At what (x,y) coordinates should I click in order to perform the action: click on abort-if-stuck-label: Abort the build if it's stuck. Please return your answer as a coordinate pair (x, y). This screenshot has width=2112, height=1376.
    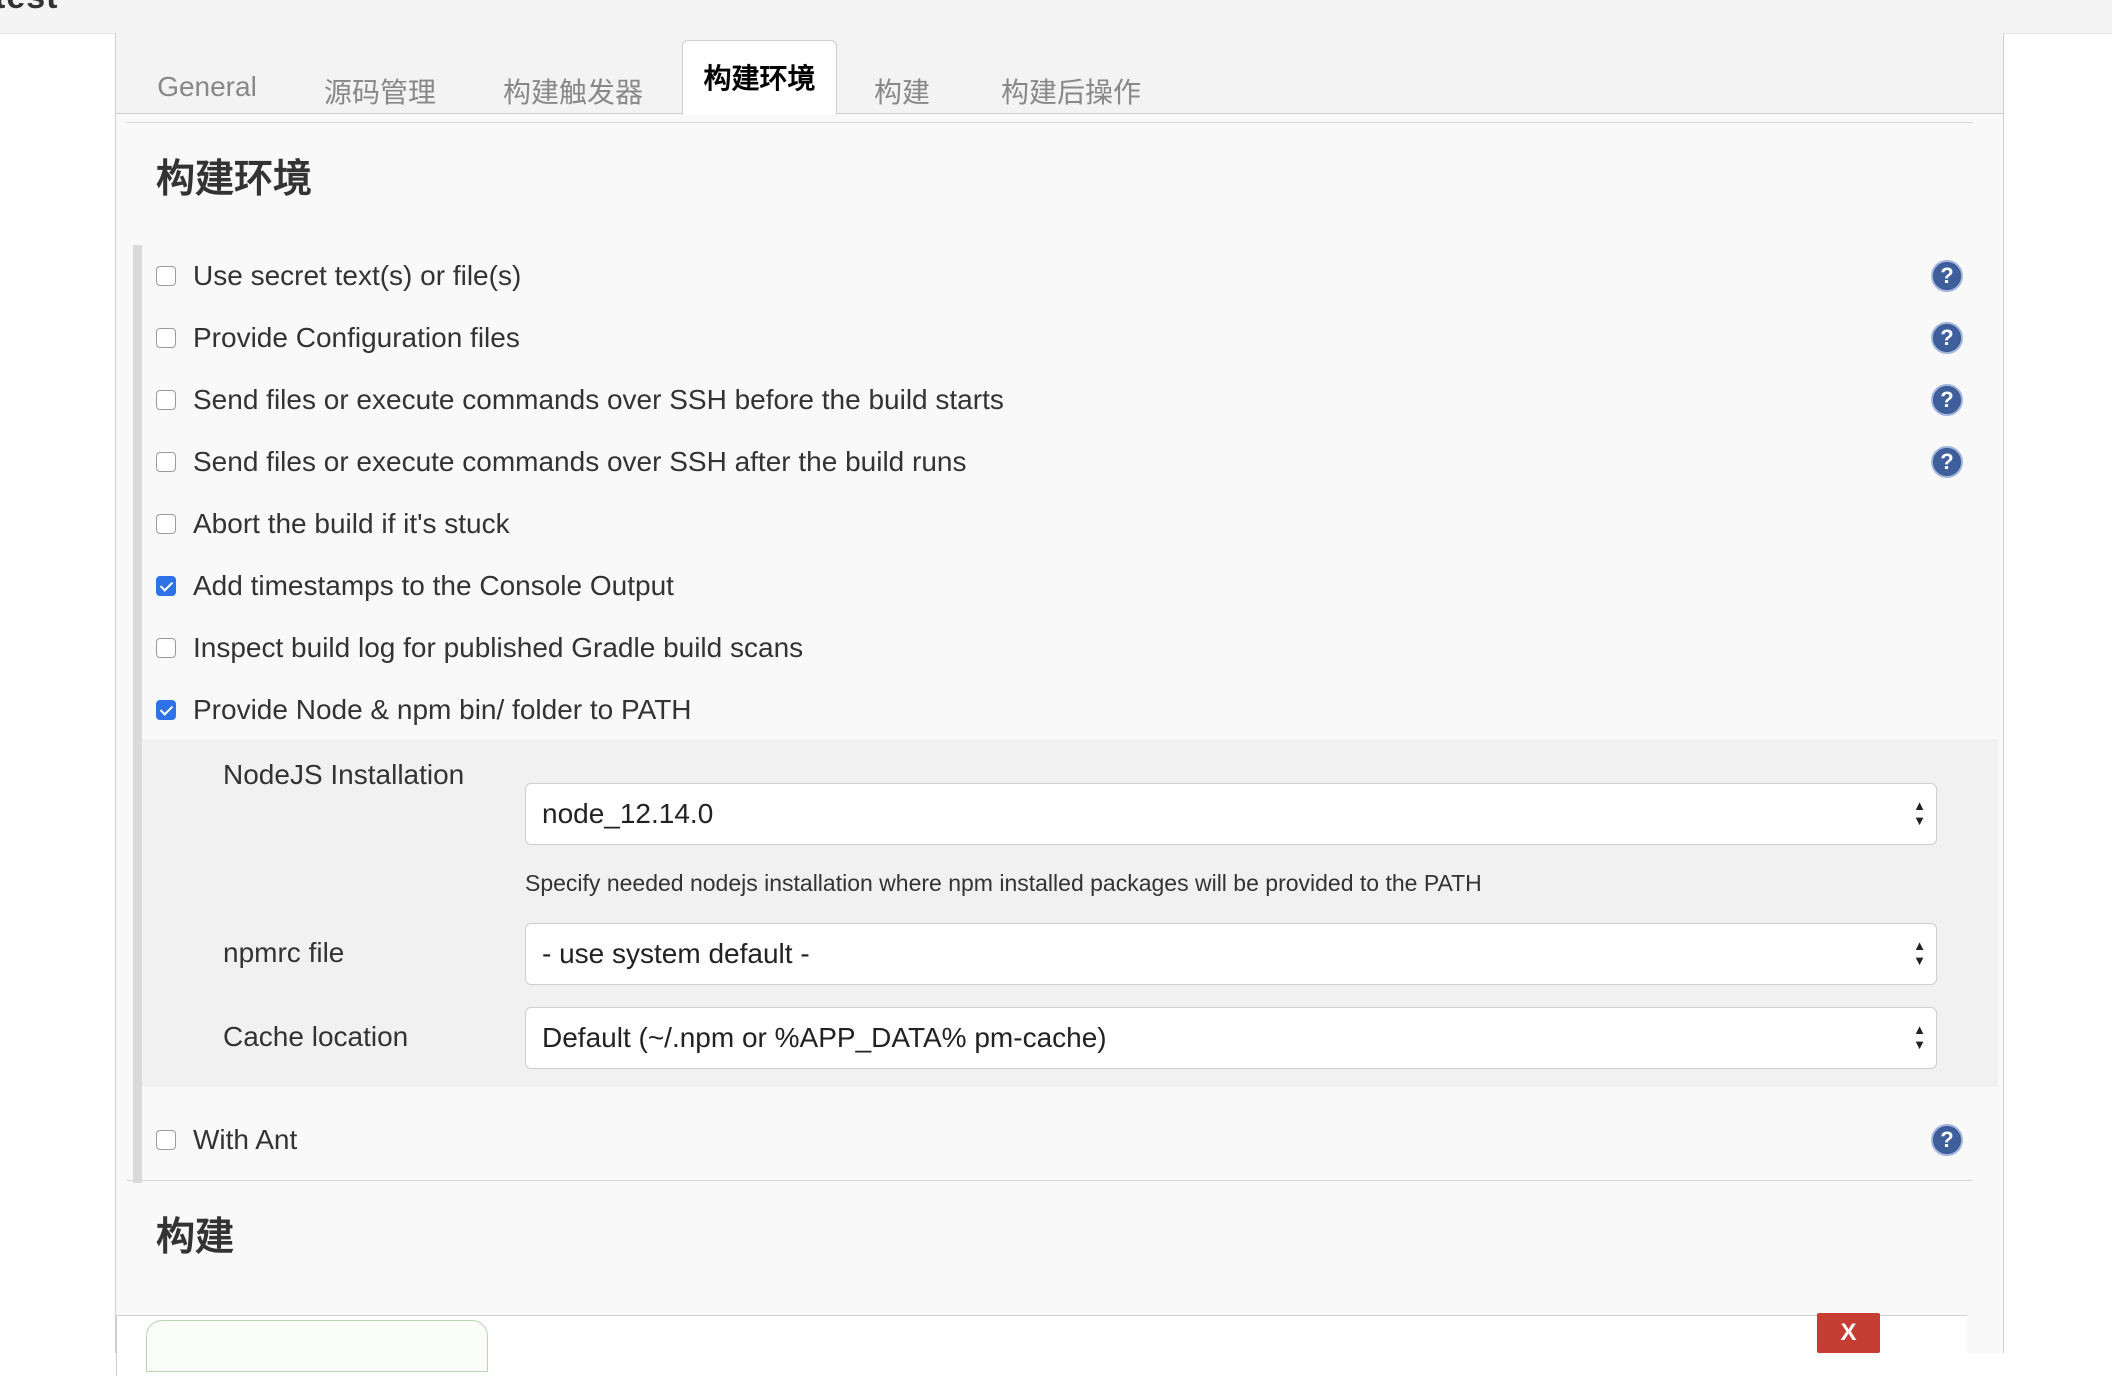
    Looking at the image, I should click on (351, 523).